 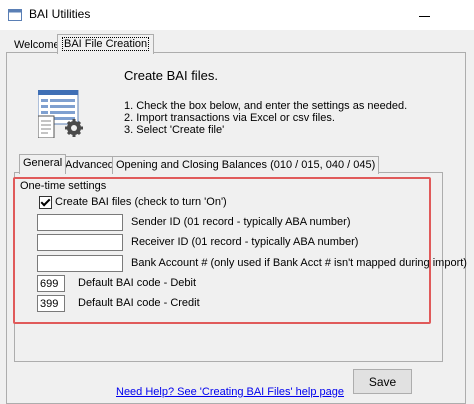 What do you see at coordinates (139, 303) in the screenshot?
I see `credit-code-label: Default BAI code - Credit` at bounding box center [139, 303].